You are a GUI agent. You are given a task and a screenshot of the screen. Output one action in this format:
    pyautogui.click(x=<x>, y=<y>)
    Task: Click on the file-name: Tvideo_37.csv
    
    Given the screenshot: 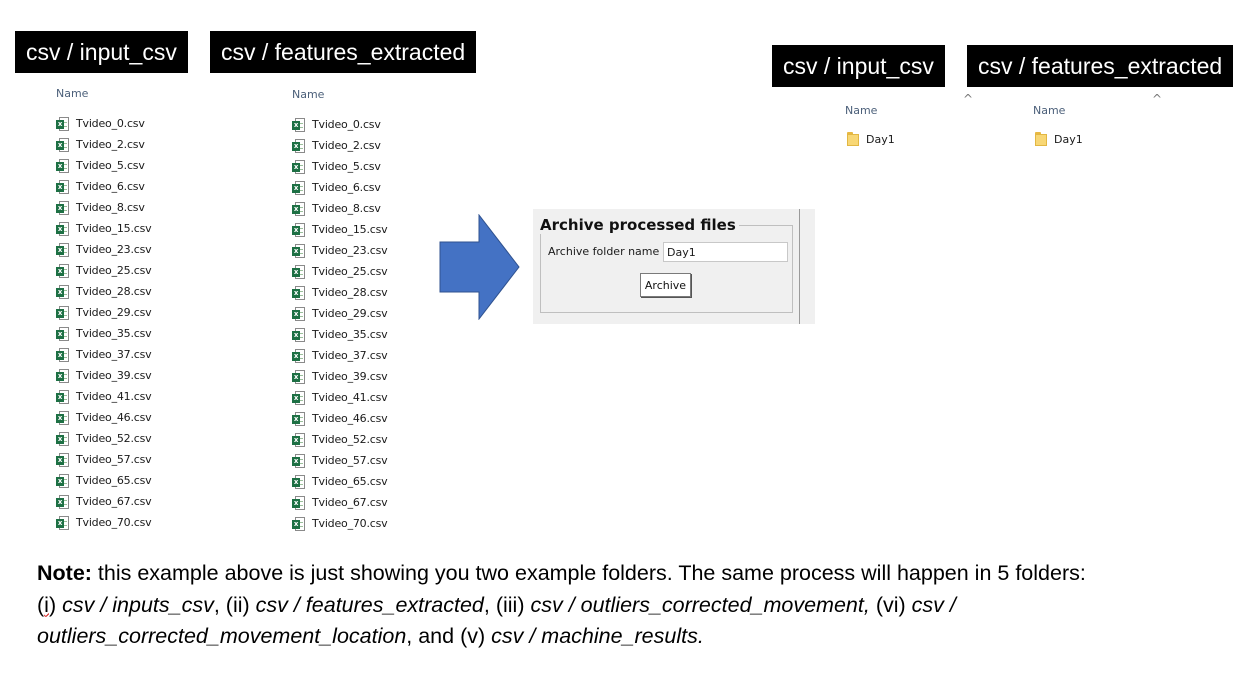 What is the action you would take?
    pyautogui.click(x=114, y=354)
    